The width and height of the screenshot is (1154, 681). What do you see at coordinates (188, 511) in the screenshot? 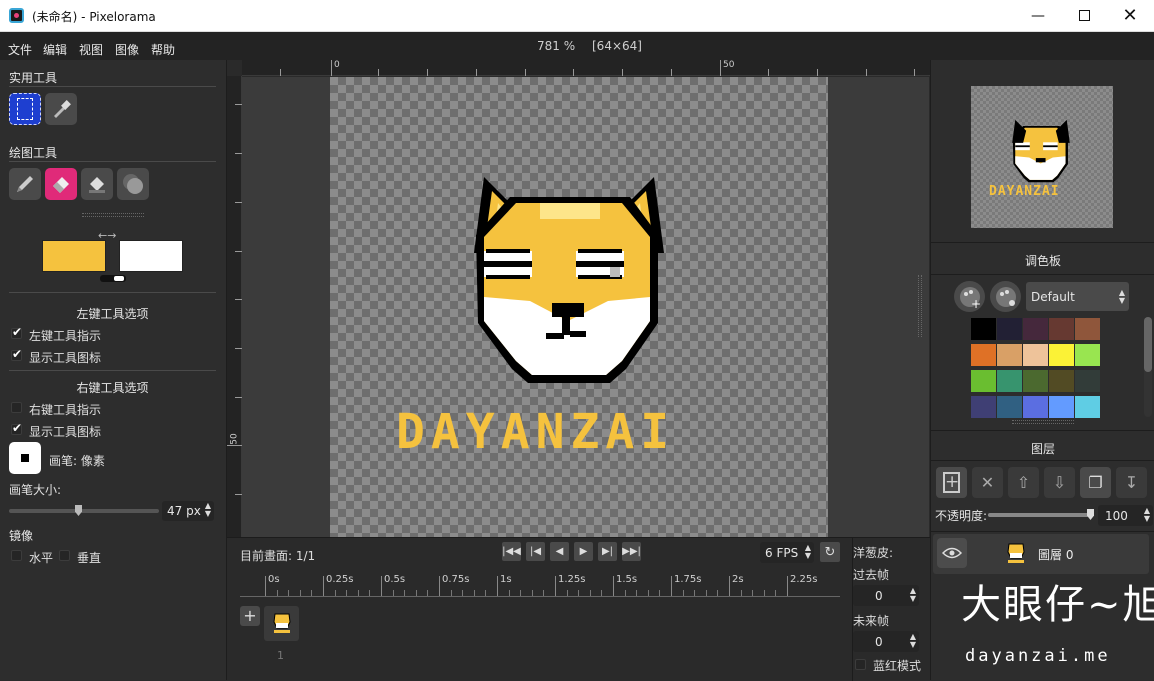
I see `brush-size-spinbox: 47 px ▲ ▼` at bounding box center [188, 511].